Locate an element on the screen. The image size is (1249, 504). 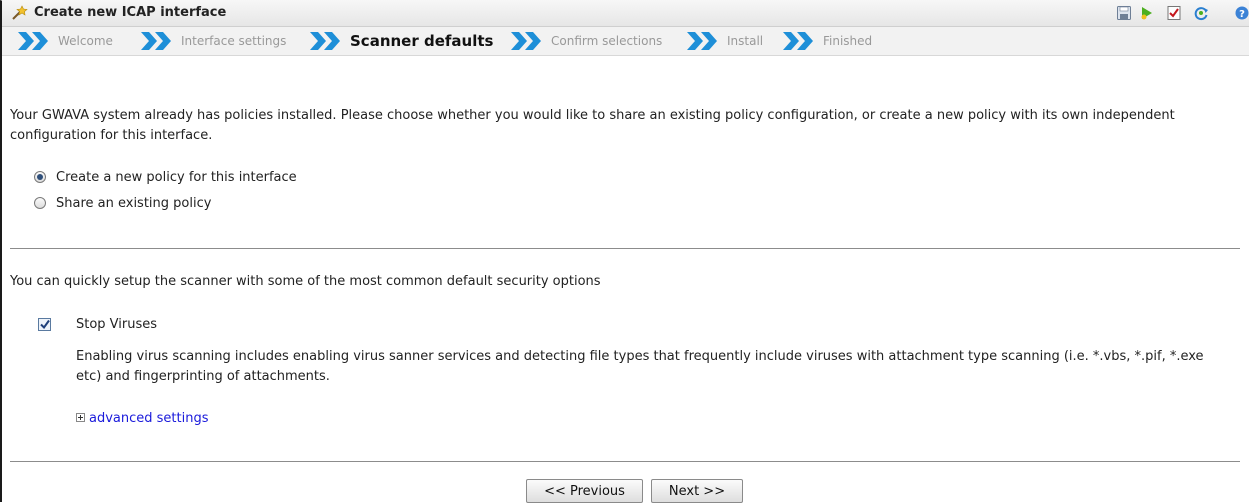
step-interface-settings: Interface settings is located at coordinates (213, 41).